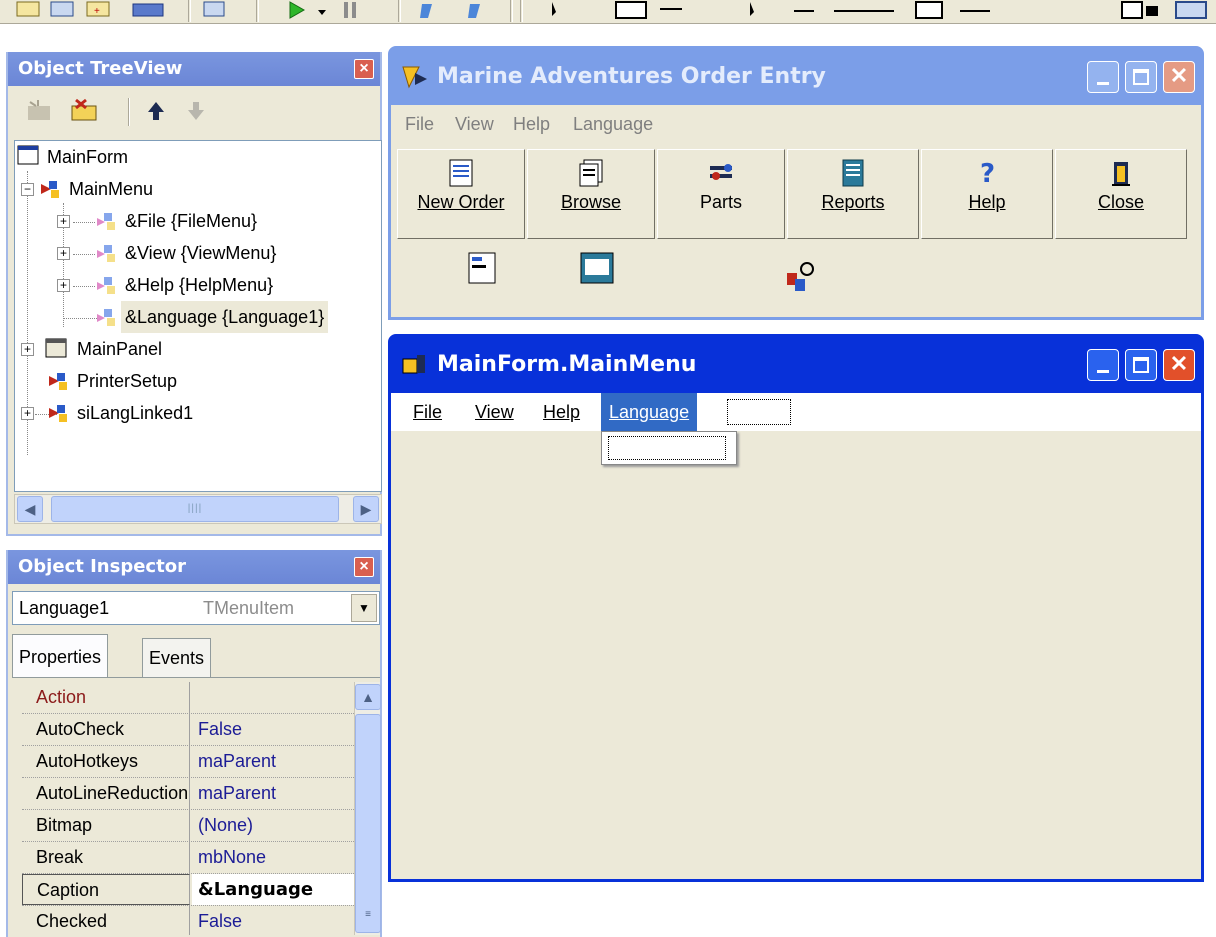 This screenshot has height=937, width=1216. I want to click on checkbox-tool-icon, so click(1192, 10).